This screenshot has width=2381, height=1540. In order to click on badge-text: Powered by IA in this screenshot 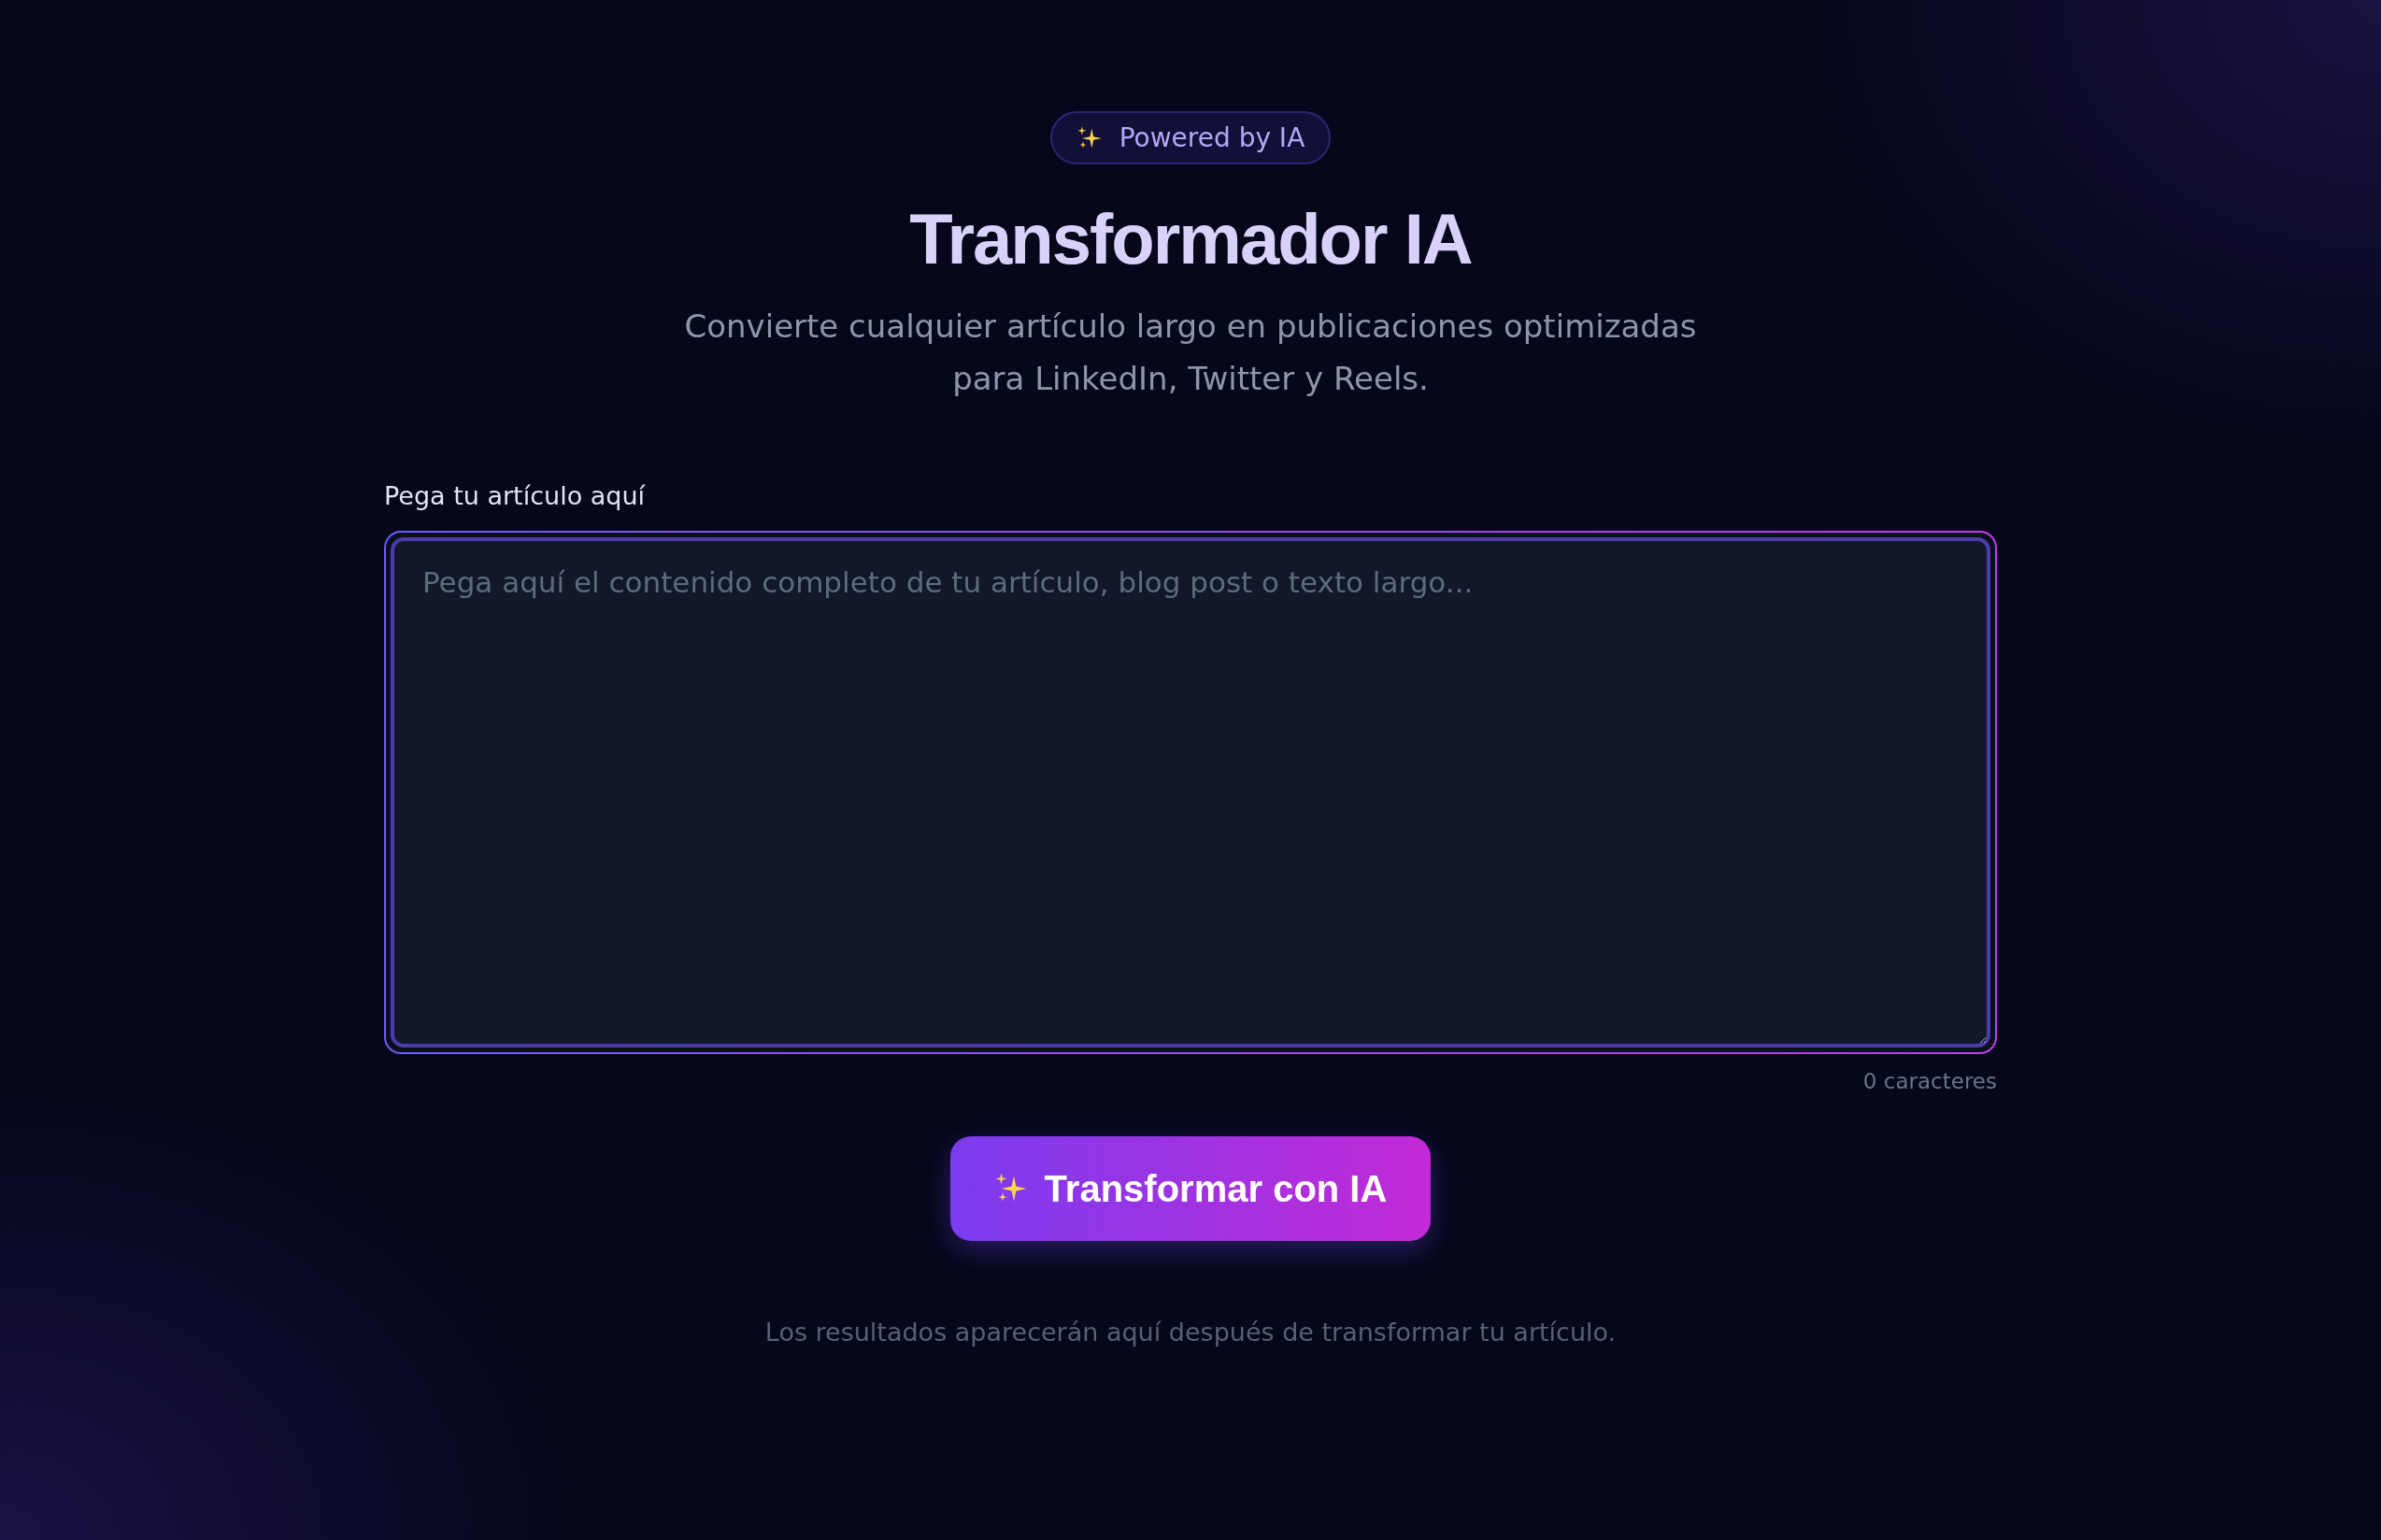, I will do `click(1212, 137)`.